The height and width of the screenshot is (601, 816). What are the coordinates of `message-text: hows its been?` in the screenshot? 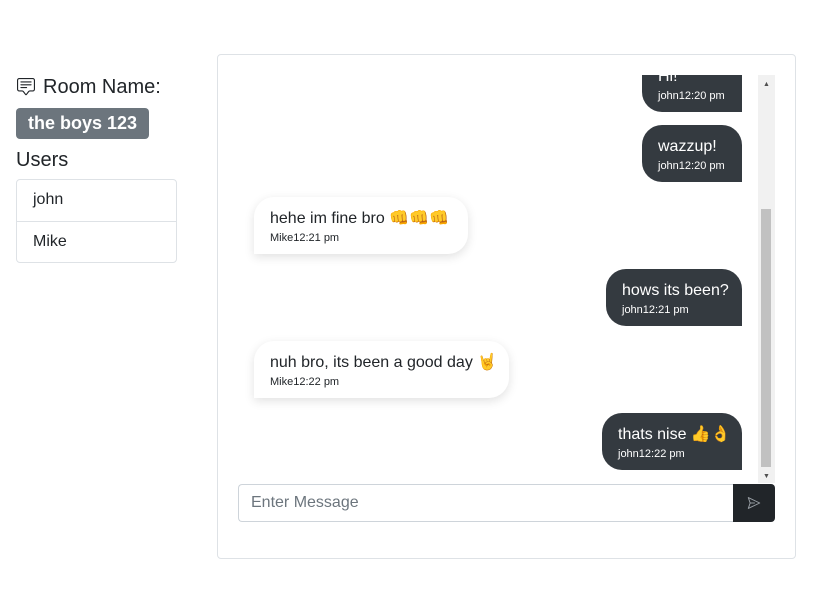 It's located at (675, 290).